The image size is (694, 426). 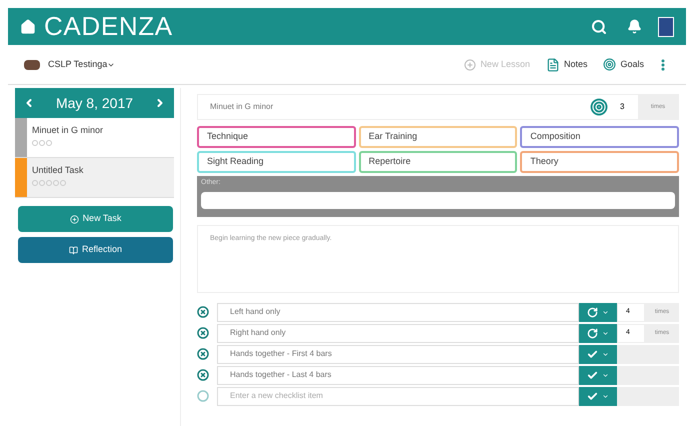 What do you see at coordinates (95, 103) in the screenshot?
I see `date-label: May 8, 2017` at bounding box center [95, 103].